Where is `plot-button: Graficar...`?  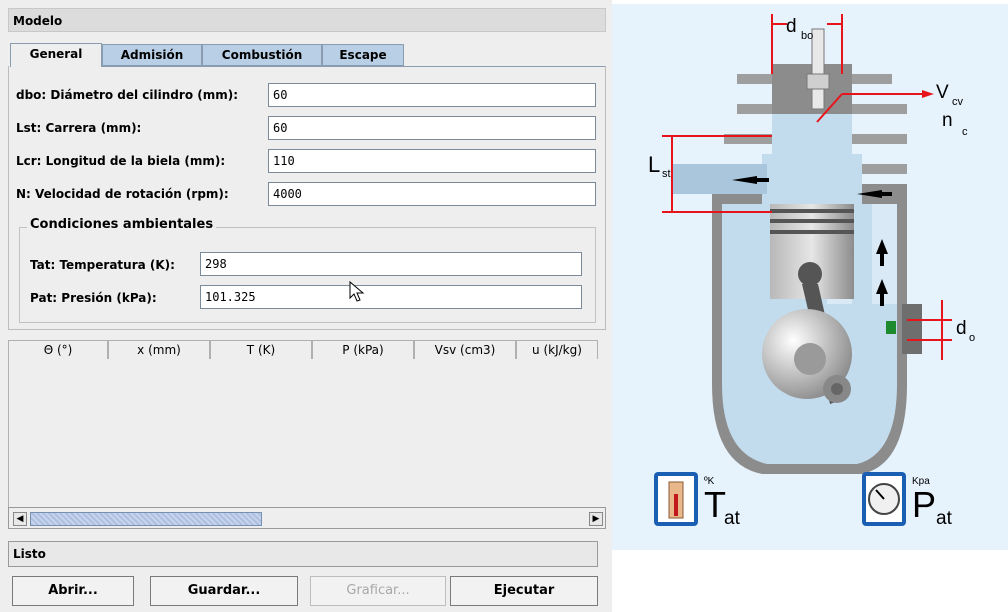
plot-button: Graficar... is located at coordinates (378, 591).